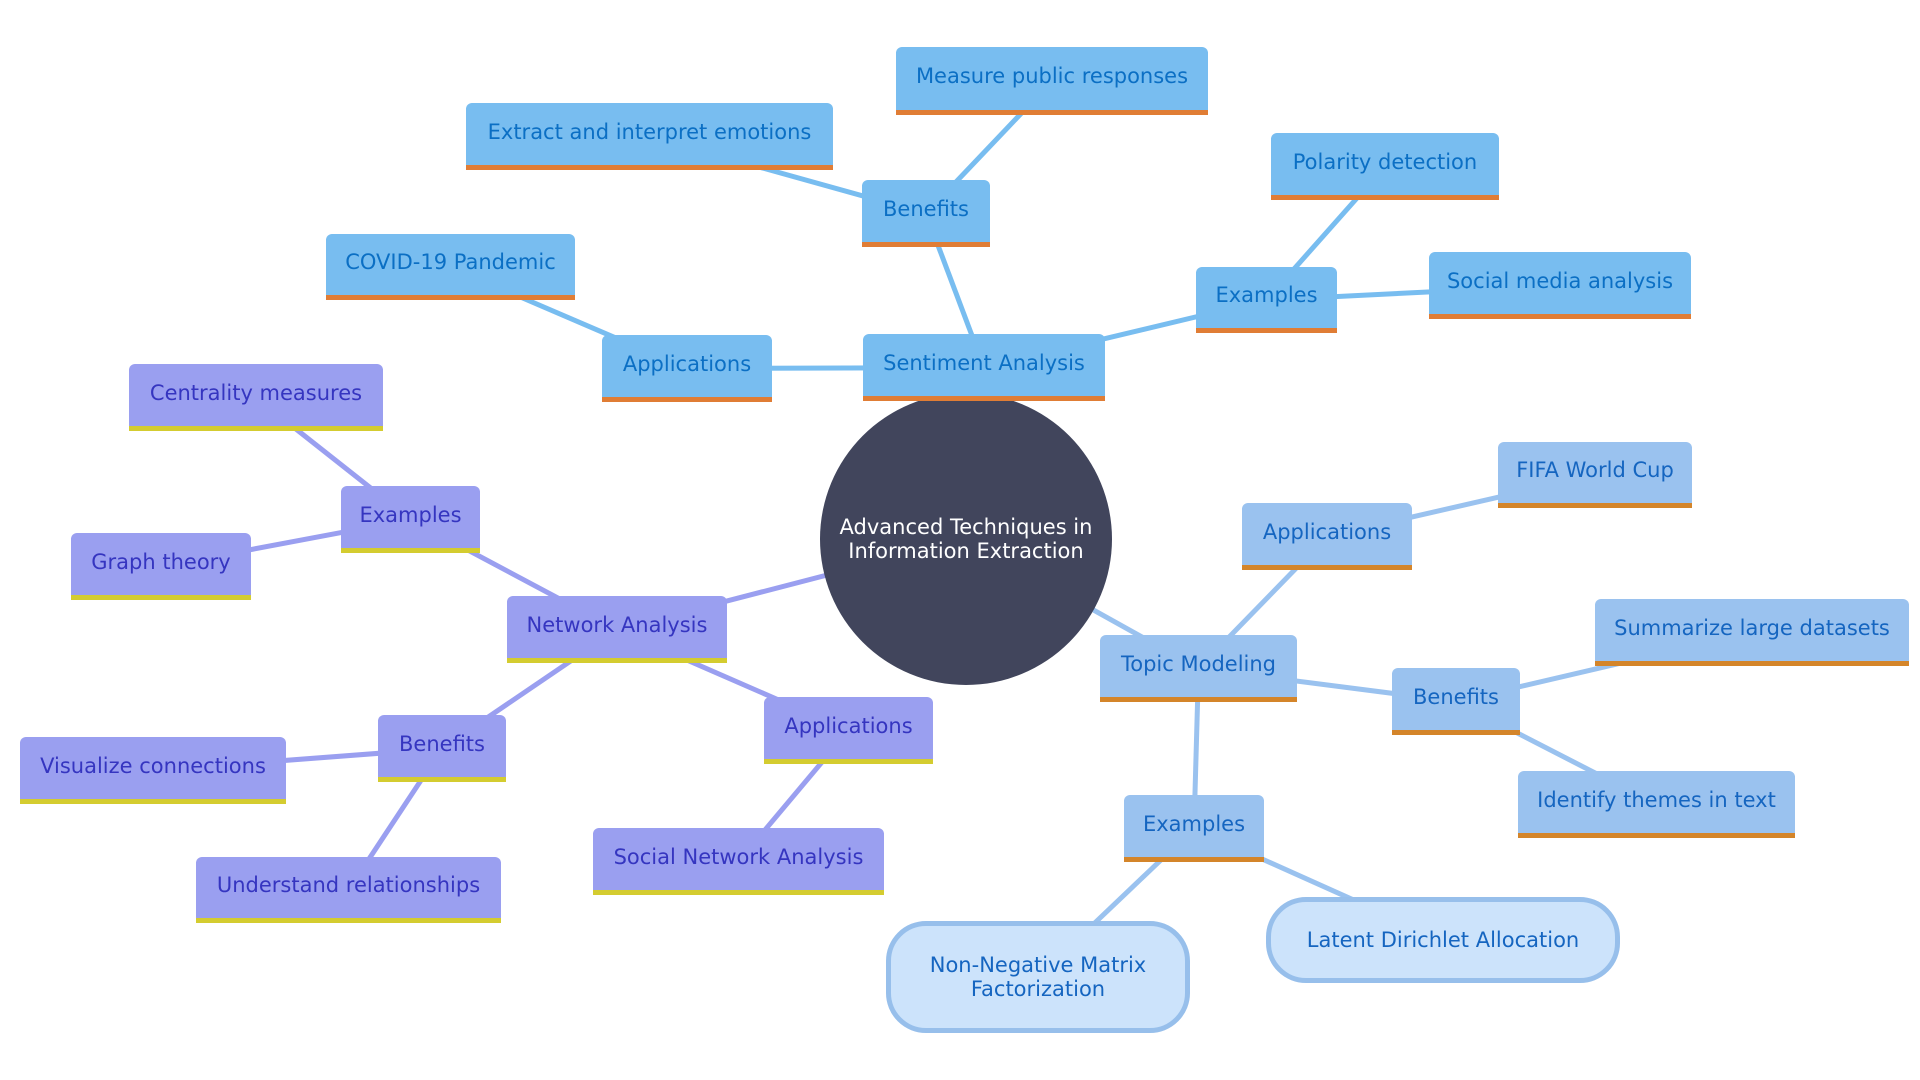 This screenshot has height=1080, width=1920. I want to click on sentiment-examples-node: Examples, so click(1266, 300).